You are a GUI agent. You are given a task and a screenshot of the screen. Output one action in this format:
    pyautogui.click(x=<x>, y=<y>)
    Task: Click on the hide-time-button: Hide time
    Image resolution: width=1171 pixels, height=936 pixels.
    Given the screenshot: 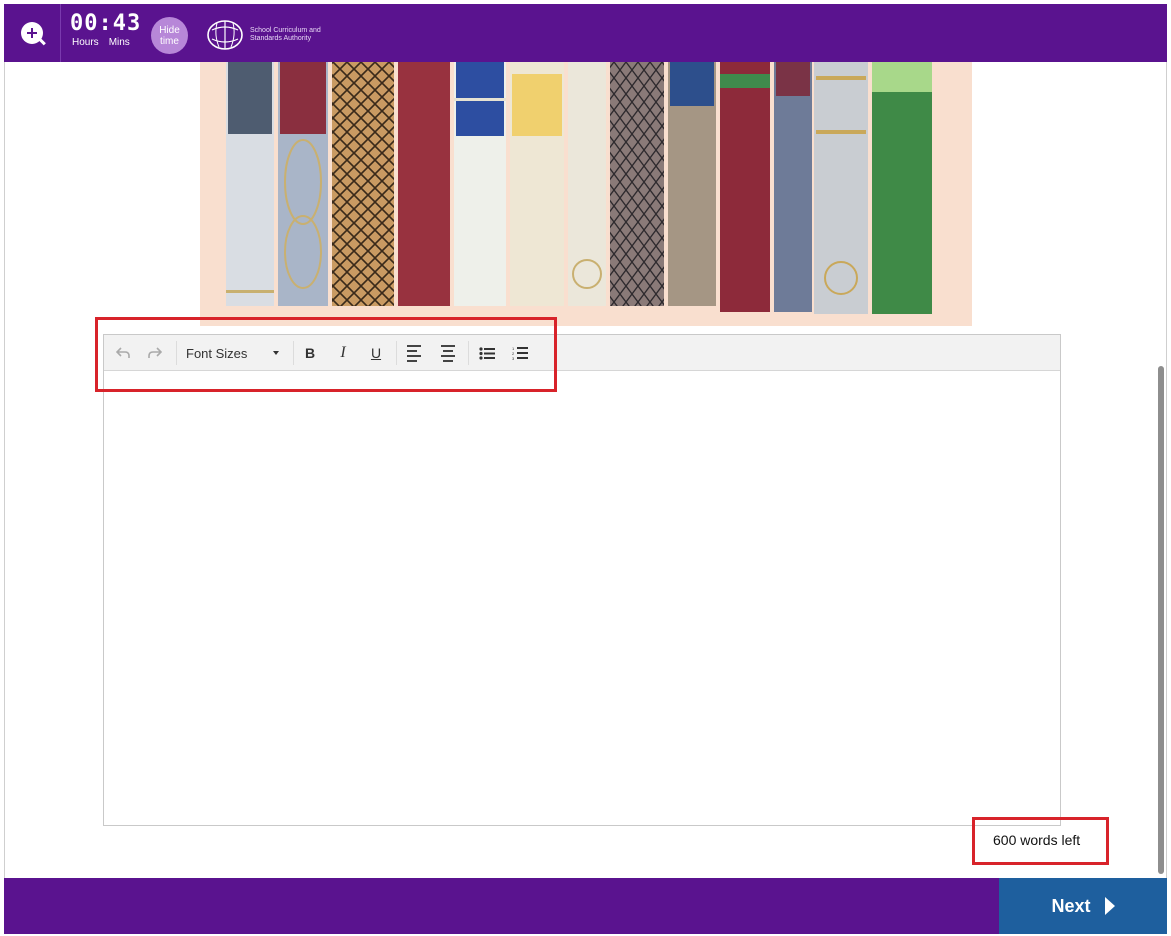 What is the action you would take?
    pyautogui.click(x=169, y=35)
    